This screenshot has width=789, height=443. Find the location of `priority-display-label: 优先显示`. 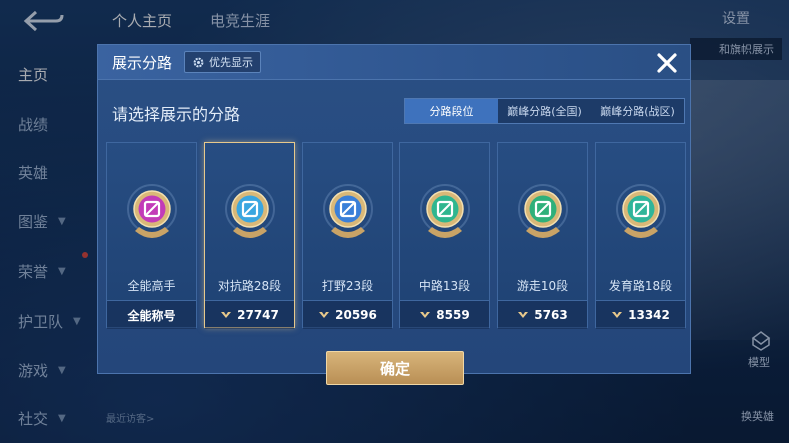

priority-display-label: 优先显示 is located at coordinates (231, 62).